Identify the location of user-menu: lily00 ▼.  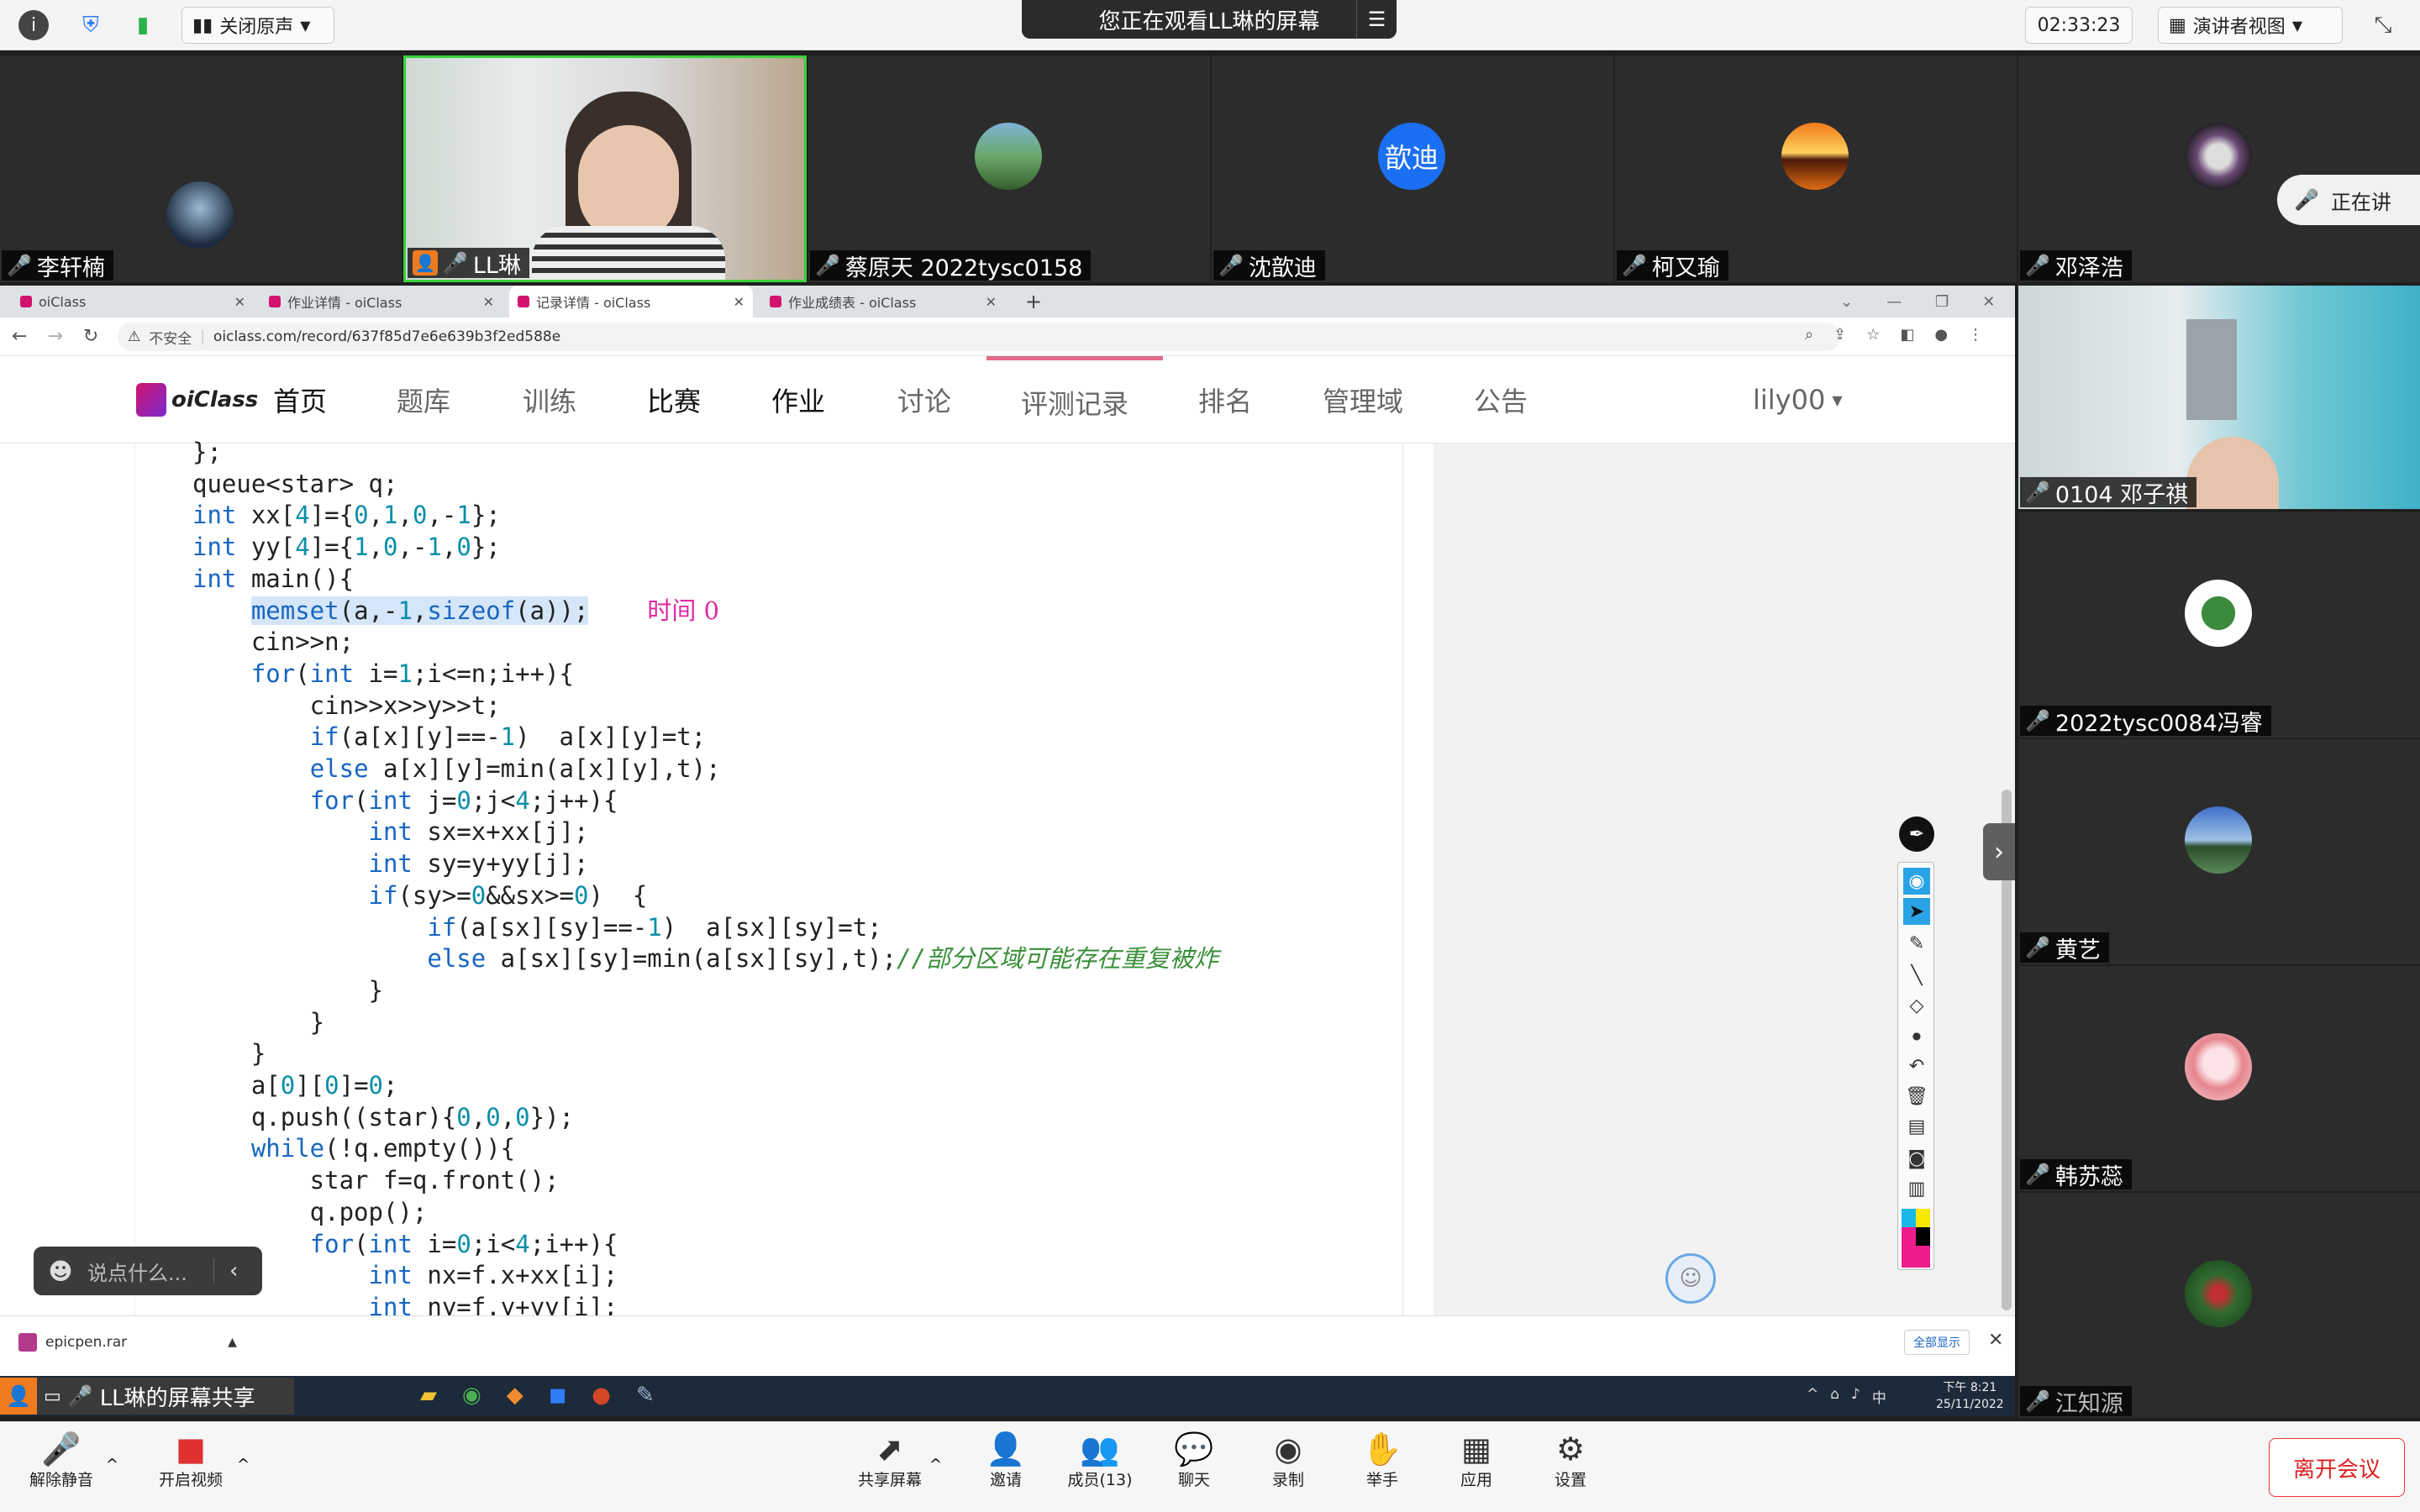
(1798, 400).